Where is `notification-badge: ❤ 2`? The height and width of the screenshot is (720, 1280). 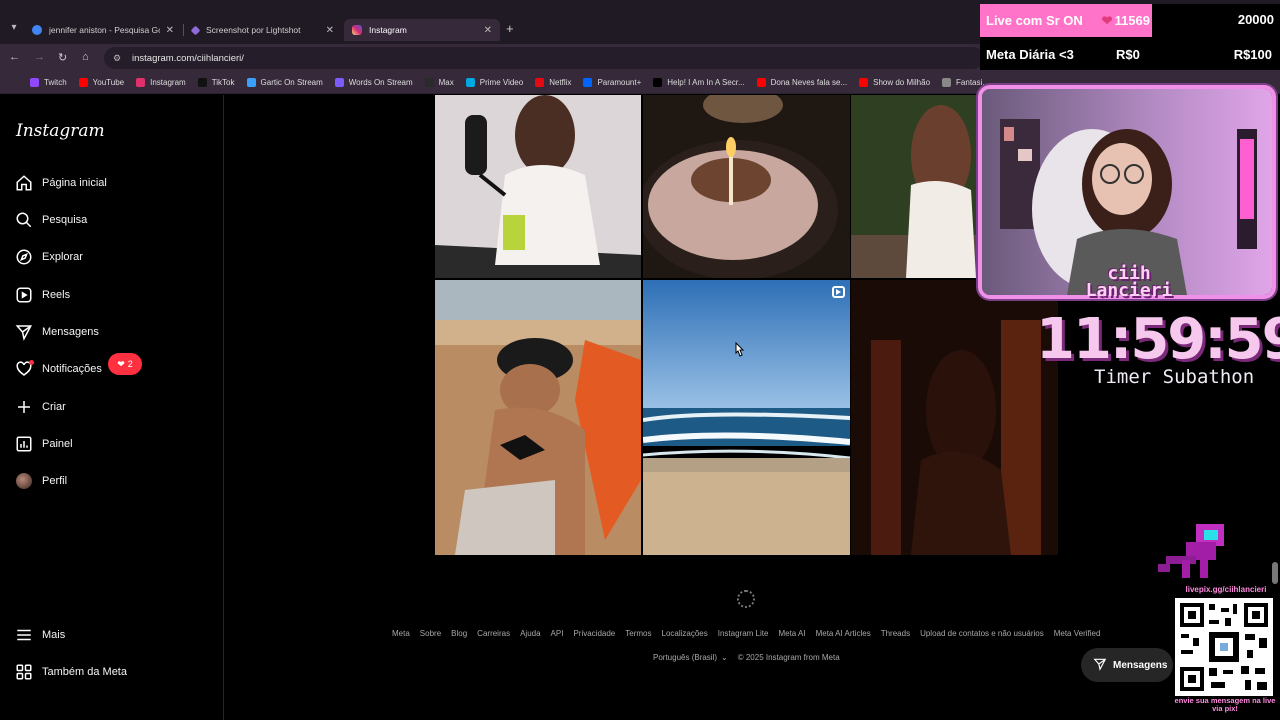
notification-badge: ❤ 2 is located at coordinates (125, 364).